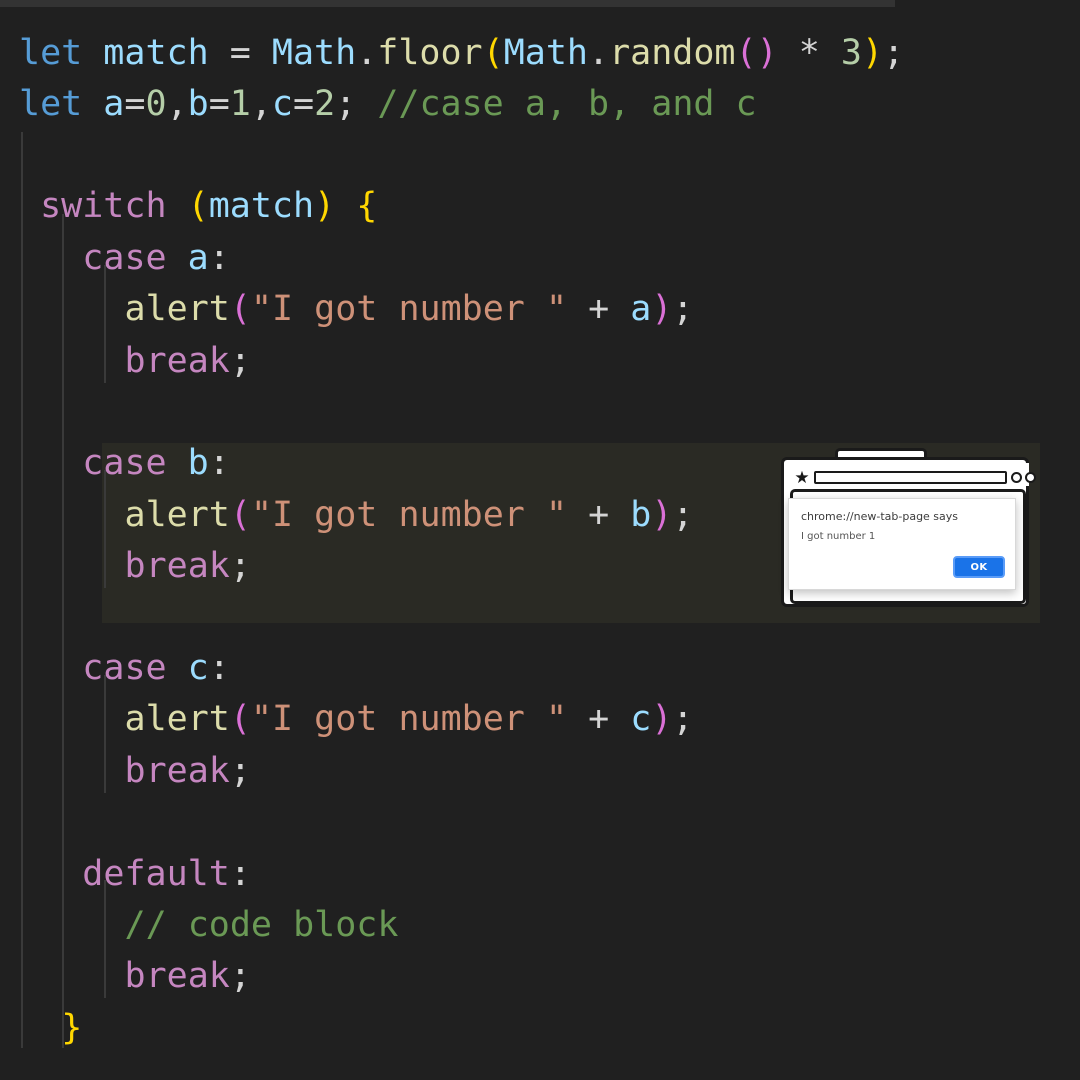 Image resolution: width=1080 pixels, height=1080 pixels. I want to click on code-line: // code block, so click(262, 926).